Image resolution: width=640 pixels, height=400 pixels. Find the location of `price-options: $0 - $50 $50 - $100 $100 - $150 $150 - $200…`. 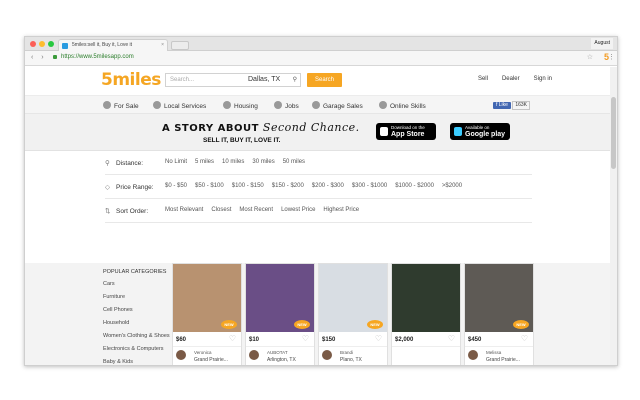

price-options: $0 - $50 $50 - $100 $100 - $150 $150 - $200… is located at coordinates (313, 186).